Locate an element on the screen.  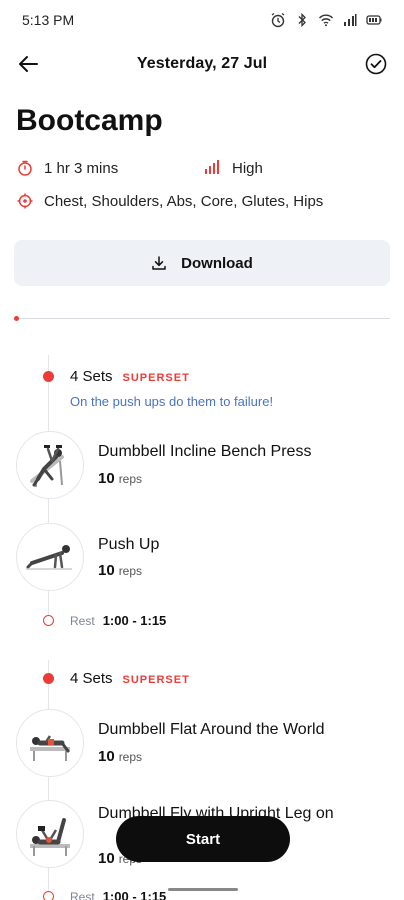
check-circle-icon is located at coordinates (376, 64).